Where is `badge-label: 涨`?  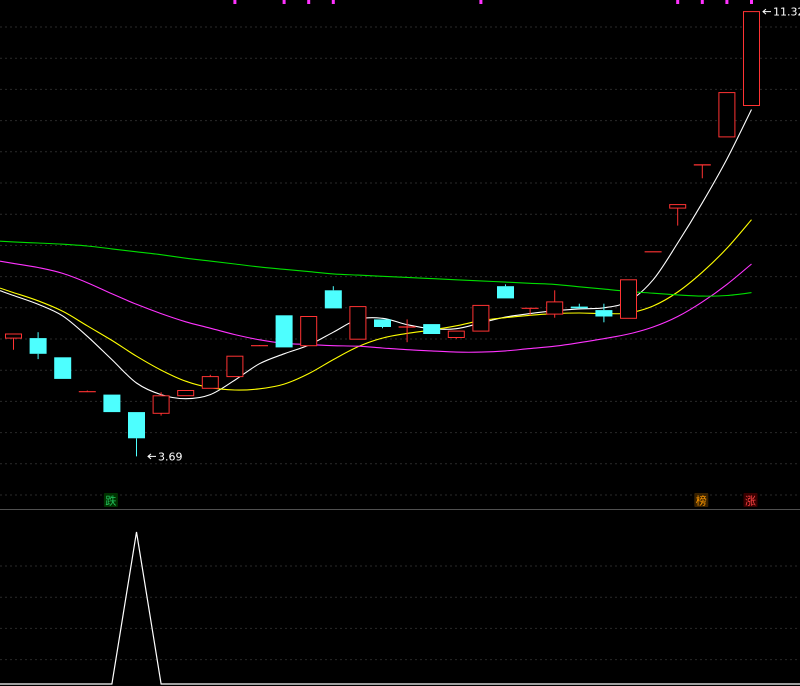
badge-label: 涨 is located at coordinates (750, 501).